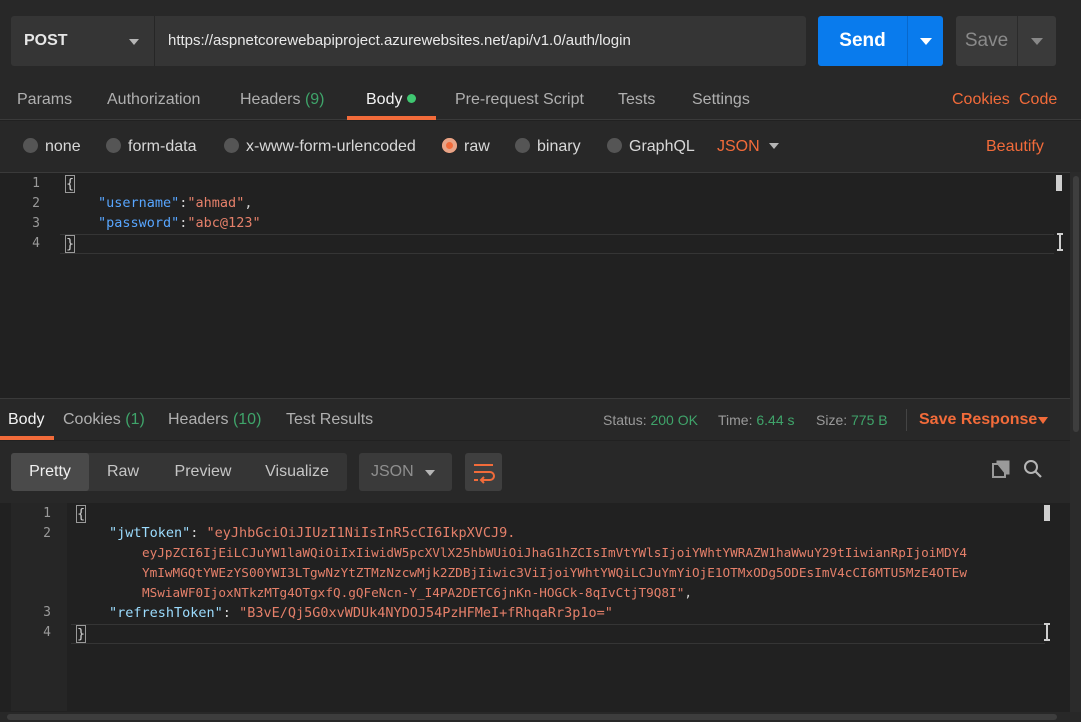 This screenshot has height=722, width=1081. I want to click on size-readout: Size: 775 B, so click(852, 420).